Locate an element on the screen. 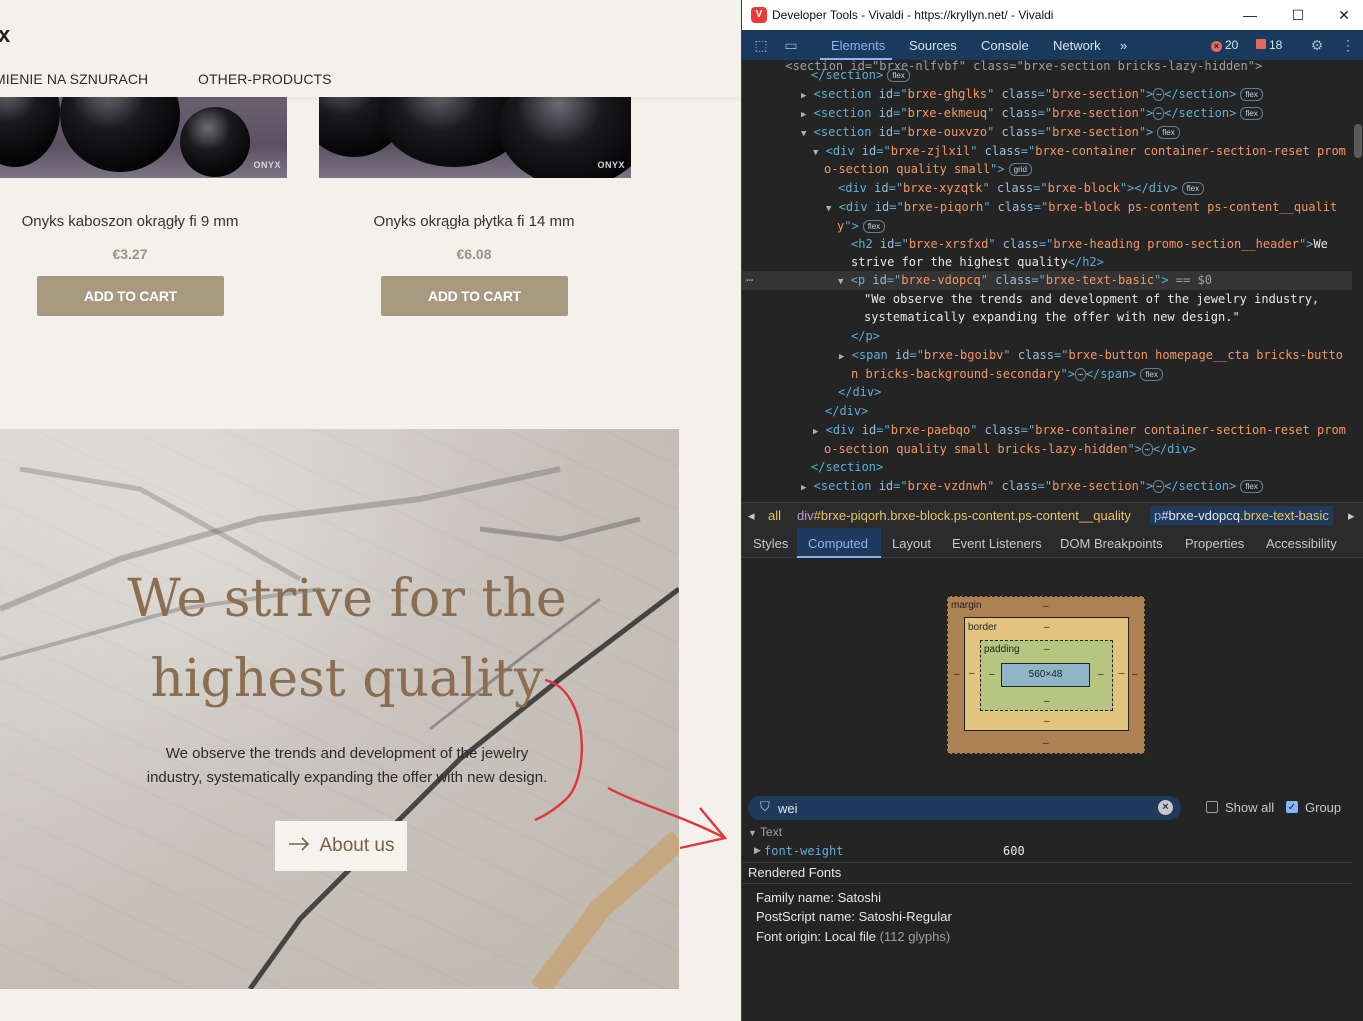 Image resolution: width=1363 pixels, height=1021 pixels. clear-filter-icon: × is located at coordinates (1165, 807).